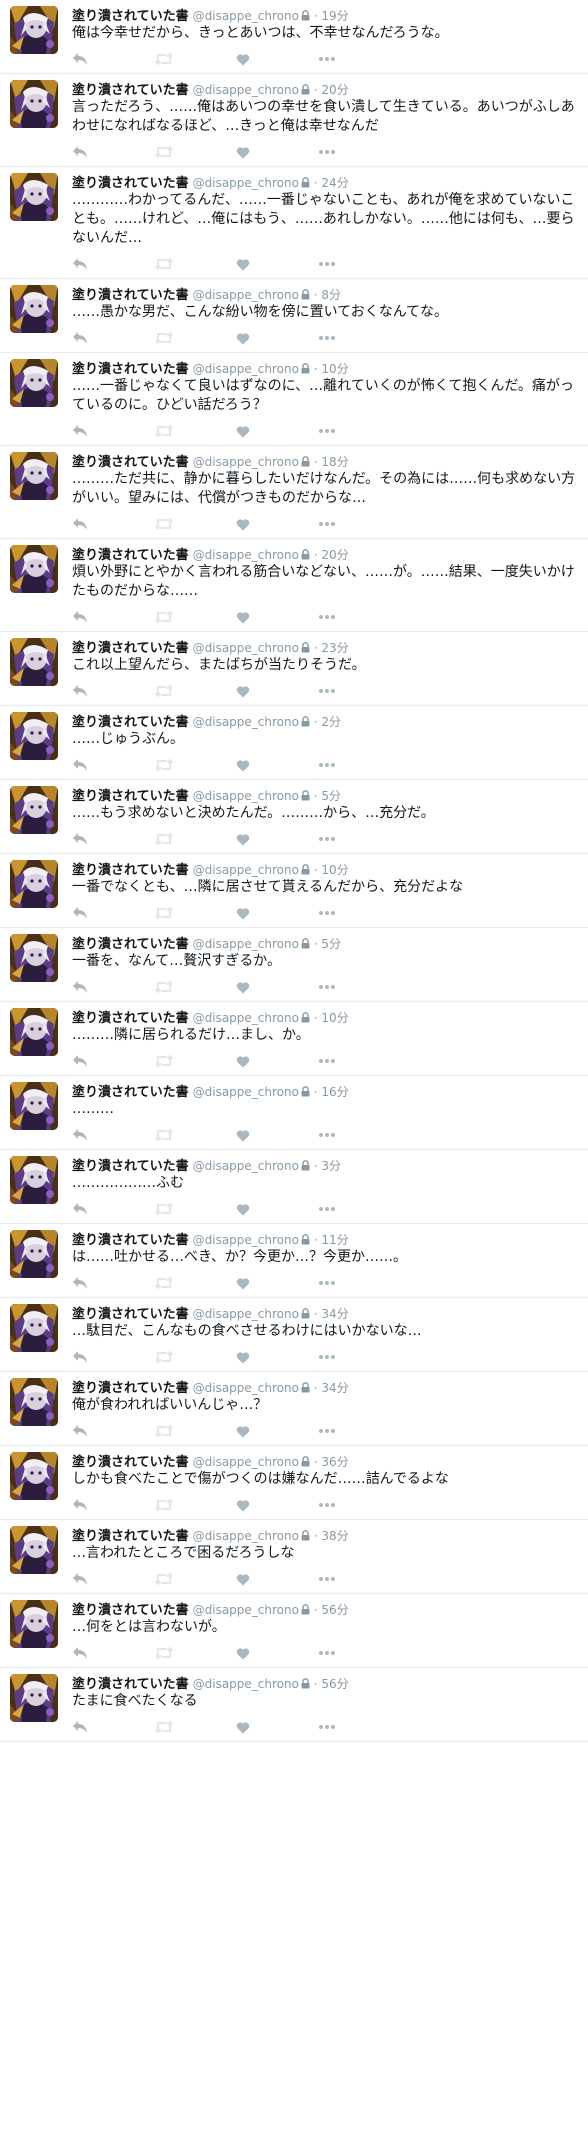 This screenshot has width=588, height=2147. What do you see at coordinates (334, 1462) in the screenshot?
I see `tweet-timestamp: 36分` at bounding box center [334, 1462].